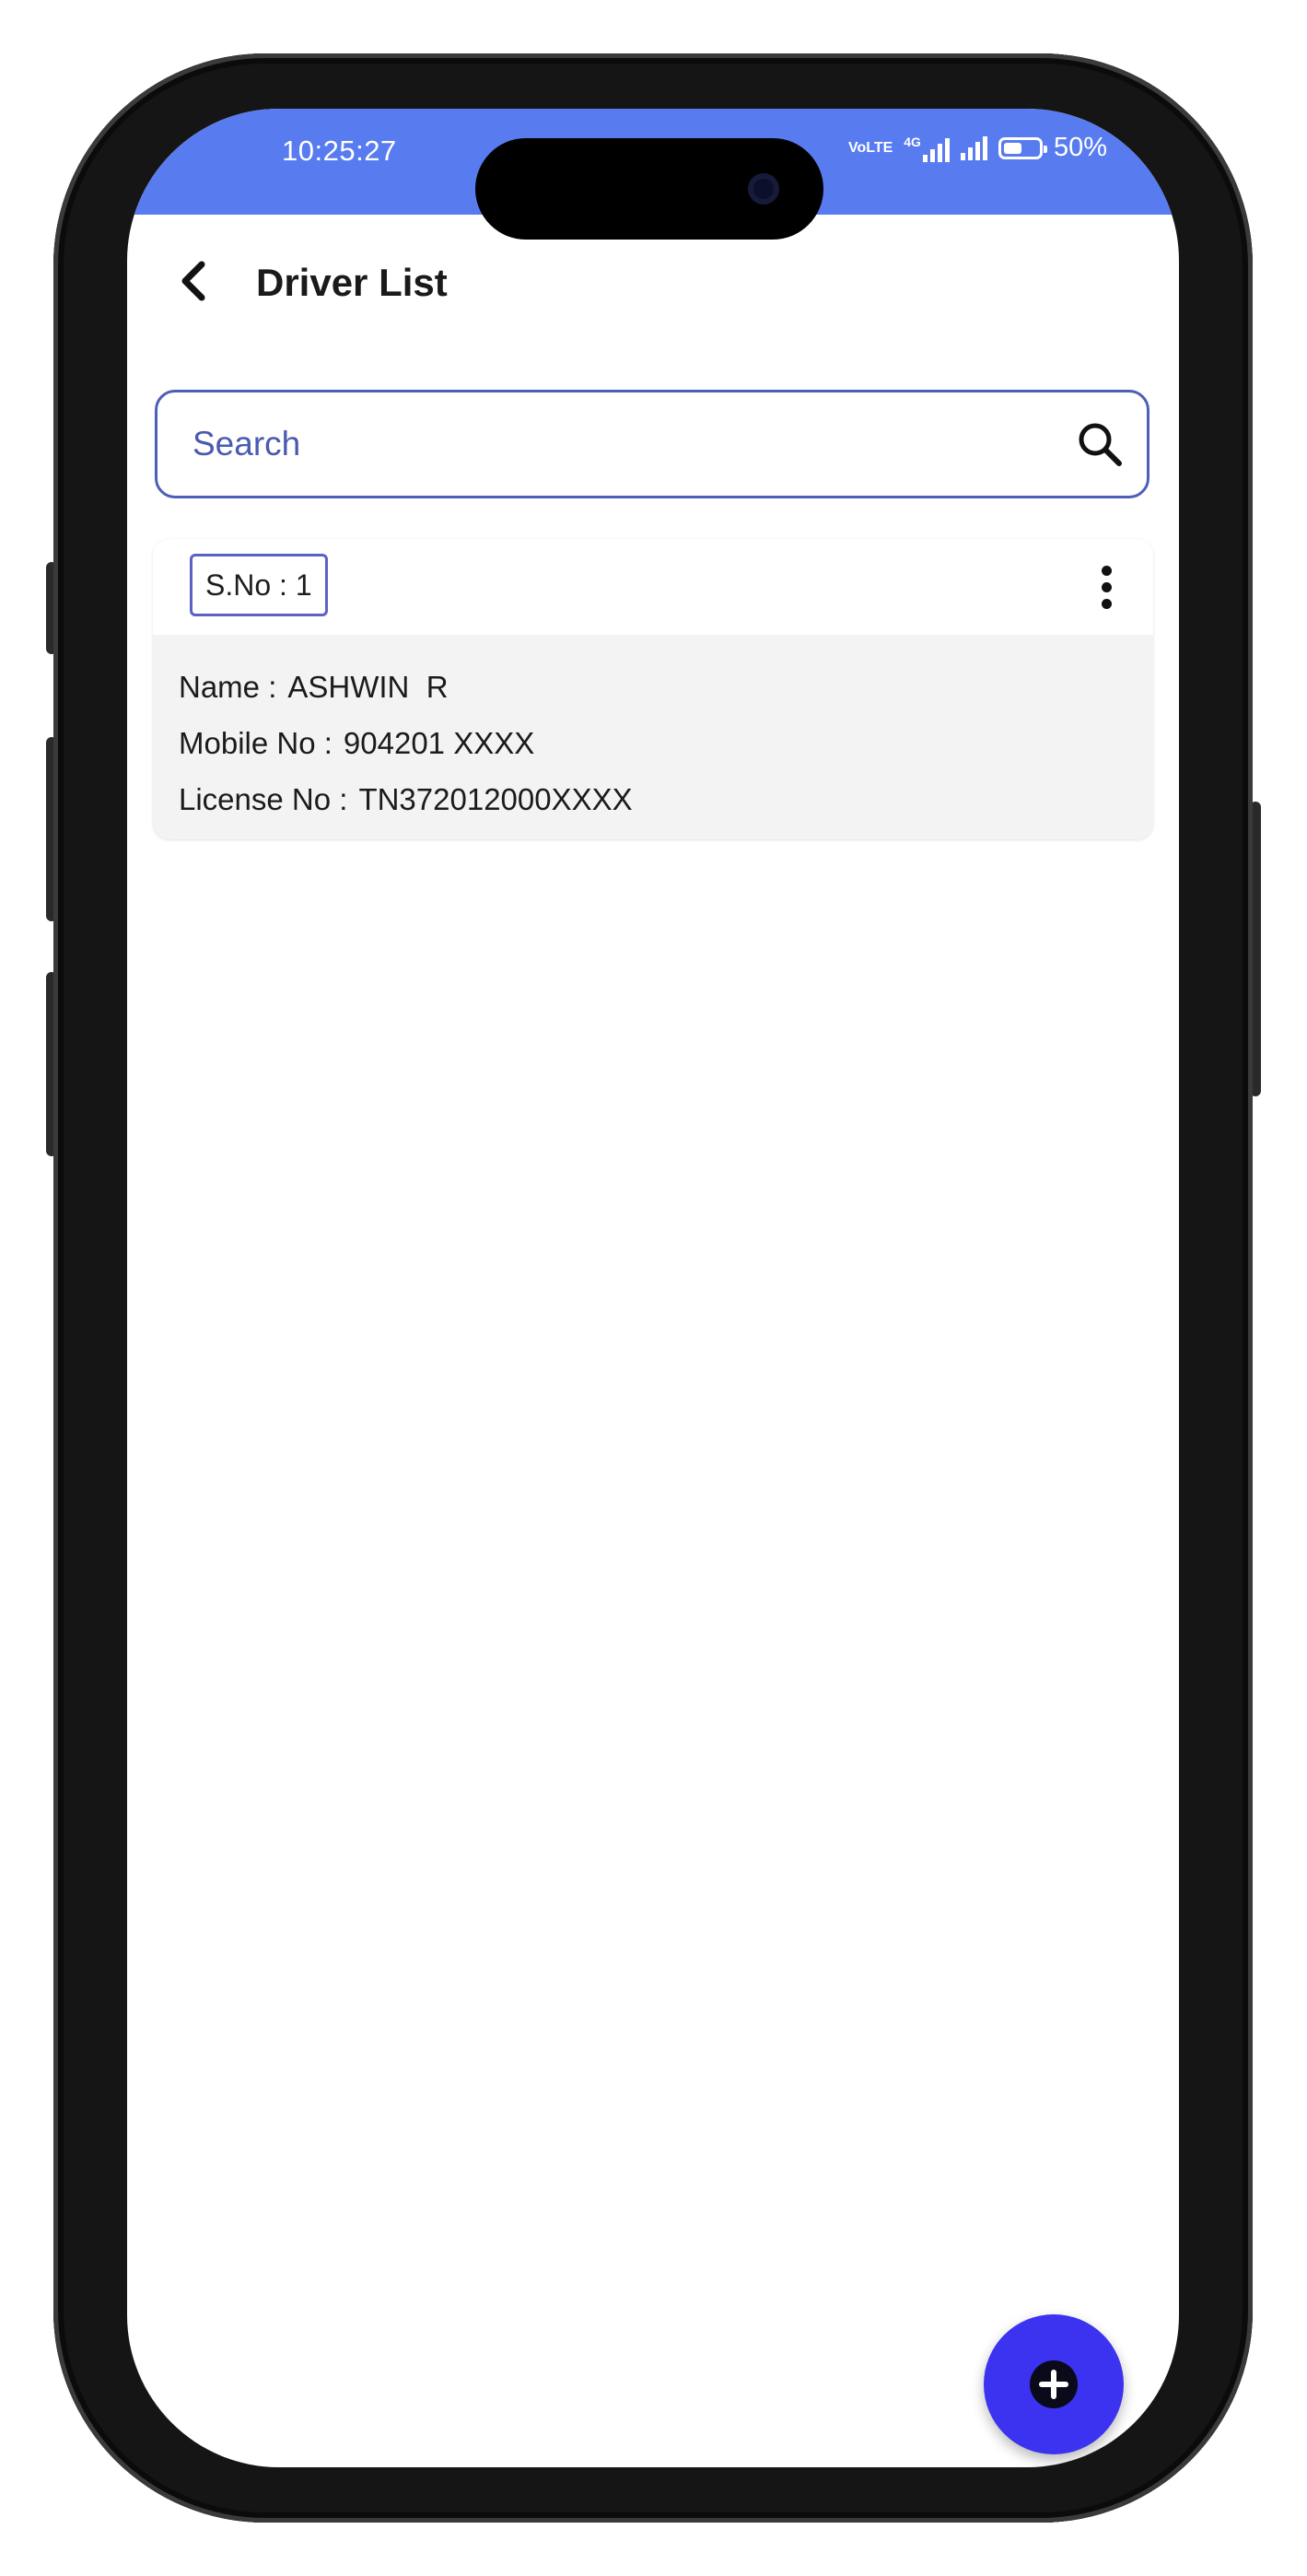  I want to click on serial-number-badge: S.No : 1, so click(259, 585).